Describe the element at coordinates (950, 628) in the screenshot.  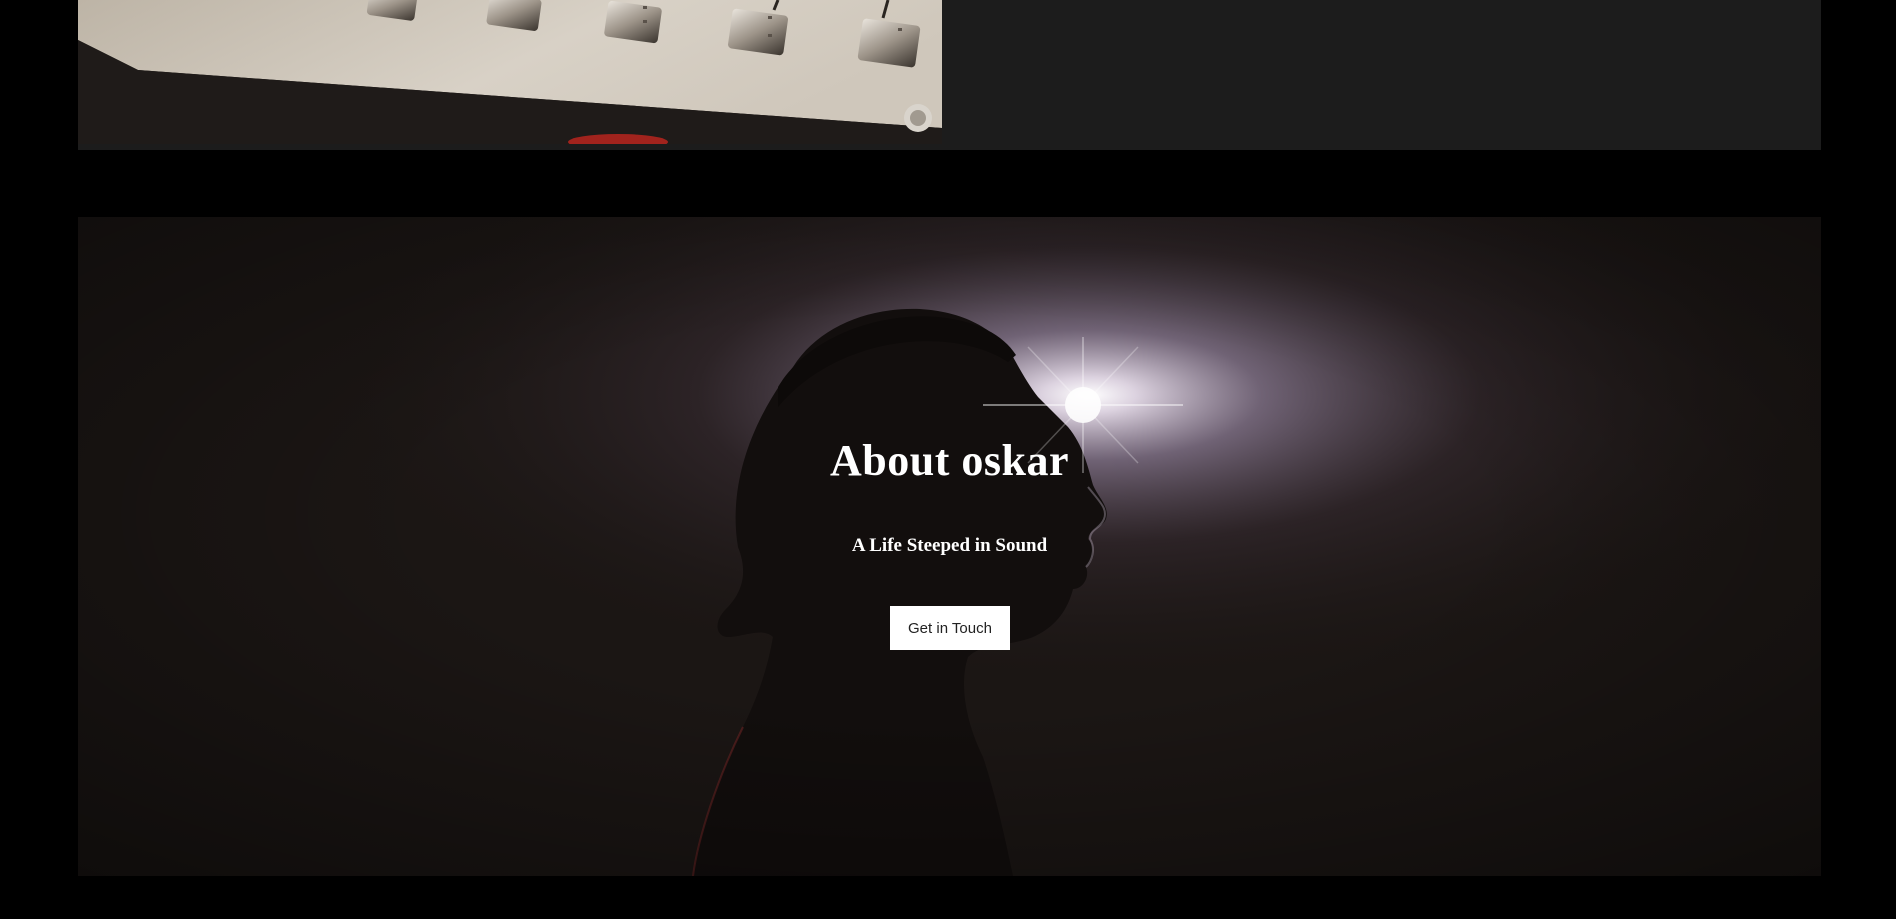
I see `get-in-touch-button: Get in Touch` at that location.